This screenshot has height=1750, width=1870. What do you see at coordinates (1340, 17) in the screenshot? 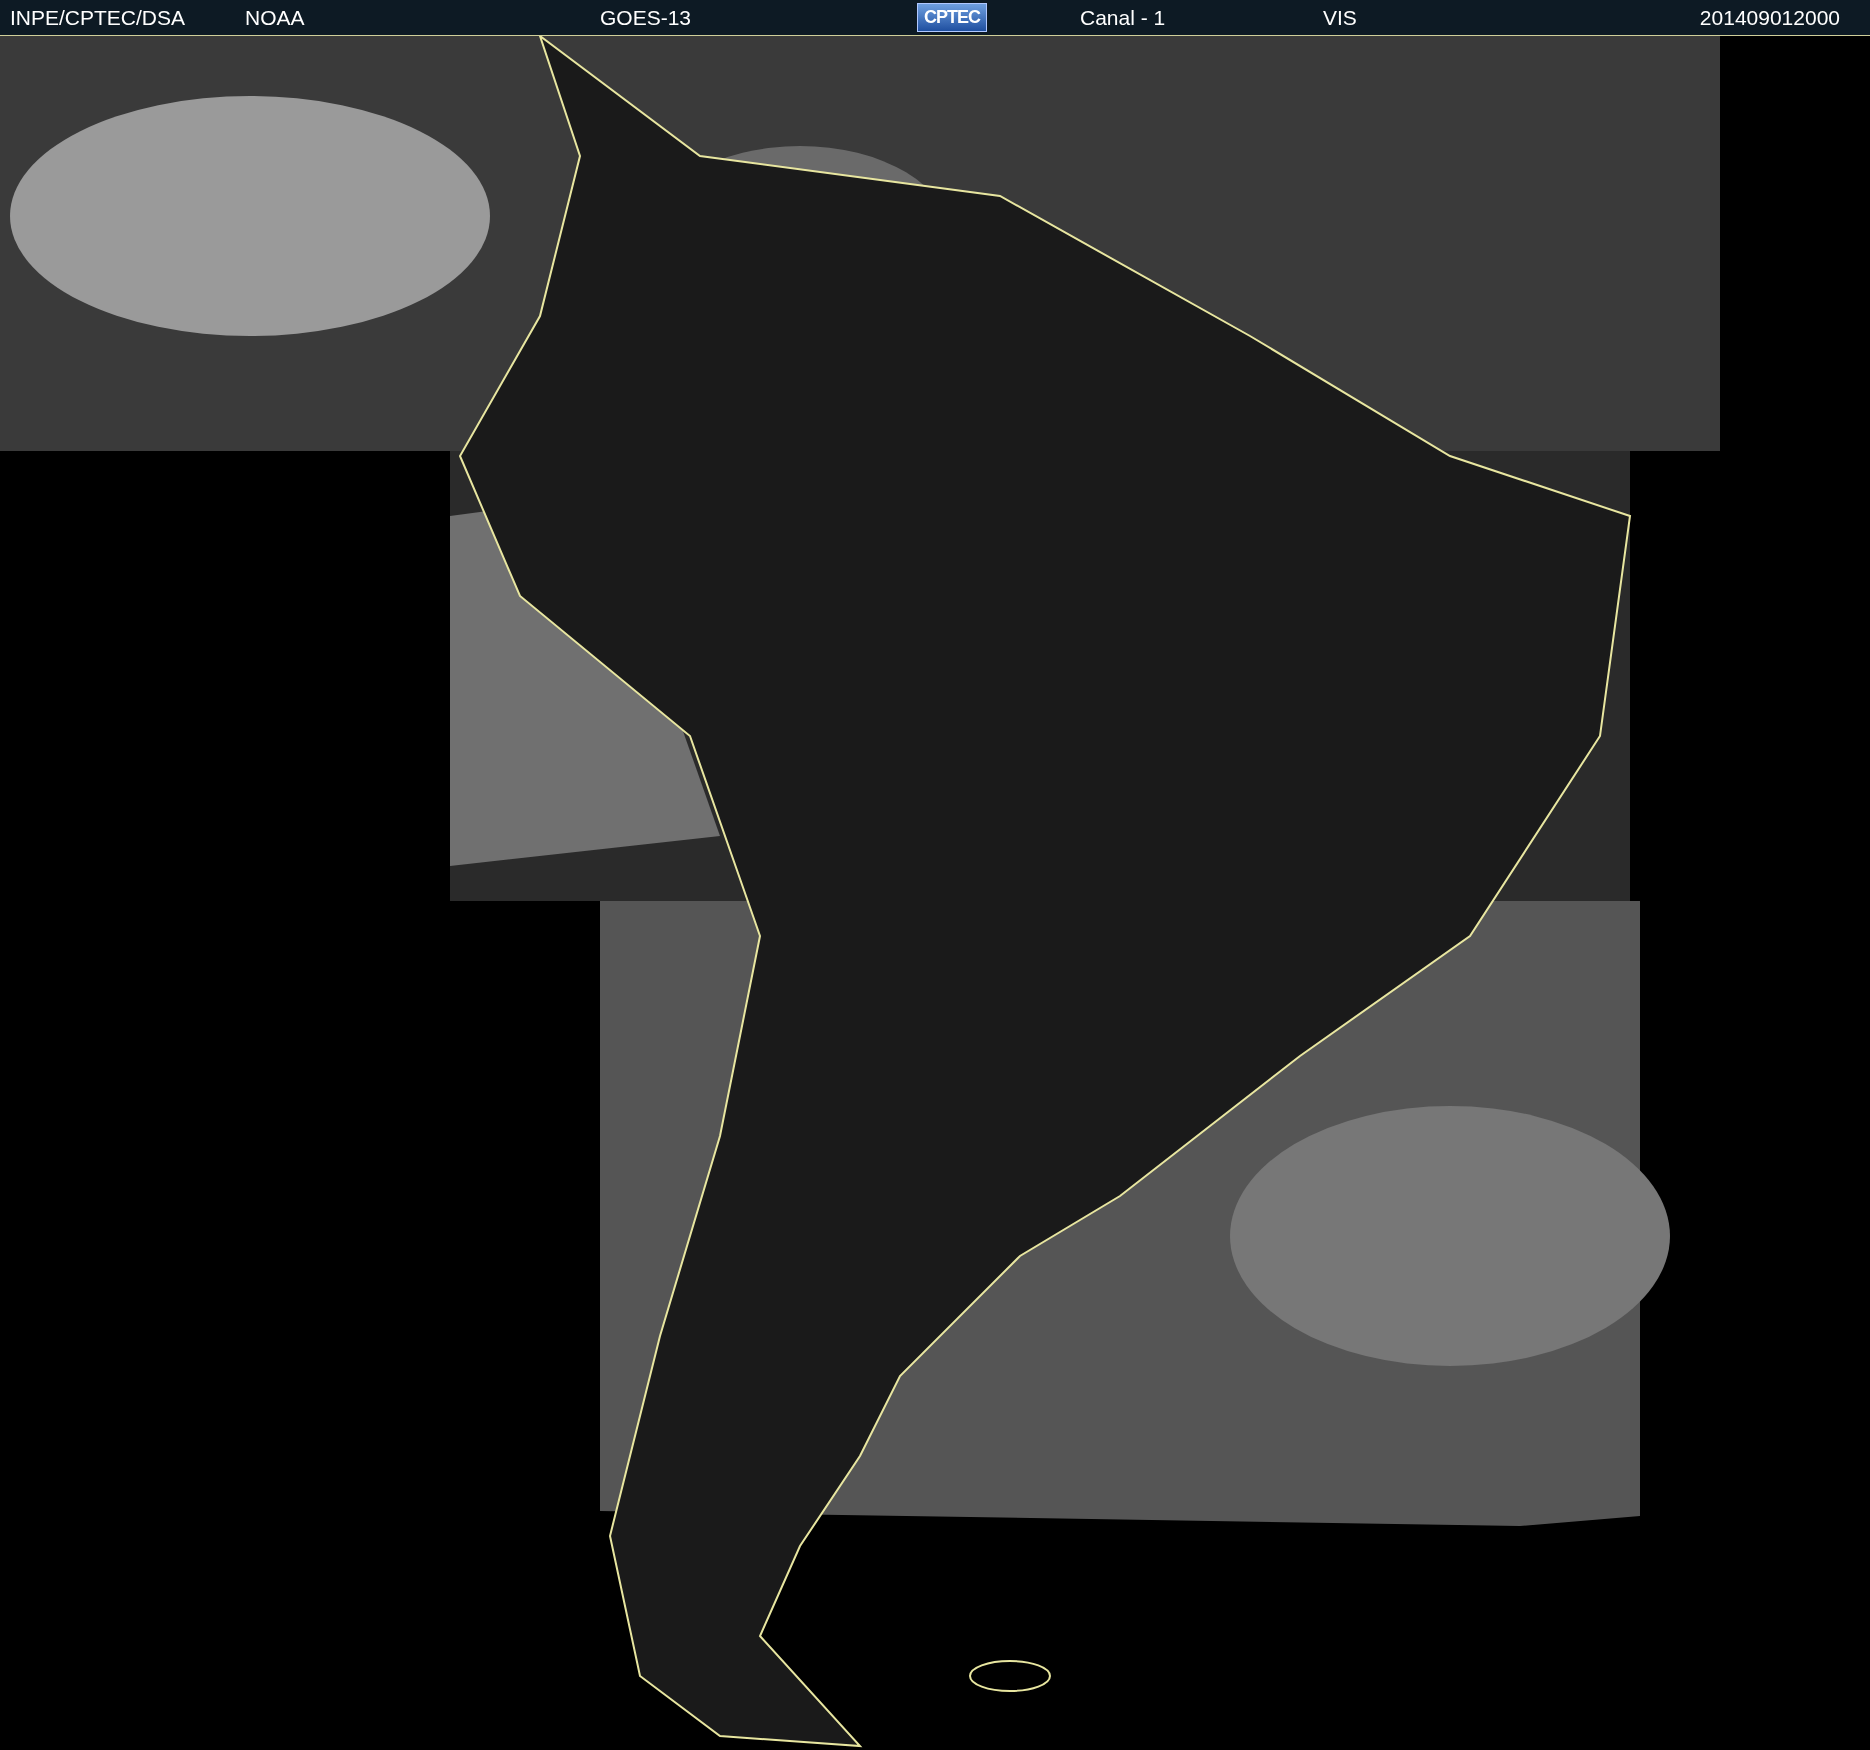
I see `header-label: VIS` at bounding box center [1340, 17].